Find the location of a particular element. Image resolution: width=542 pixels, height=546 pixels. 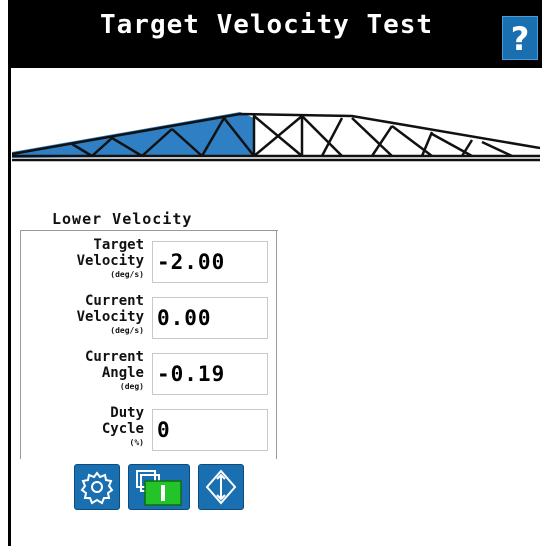

page-title: Target Velocity Test is located at coordinates (267, 25).